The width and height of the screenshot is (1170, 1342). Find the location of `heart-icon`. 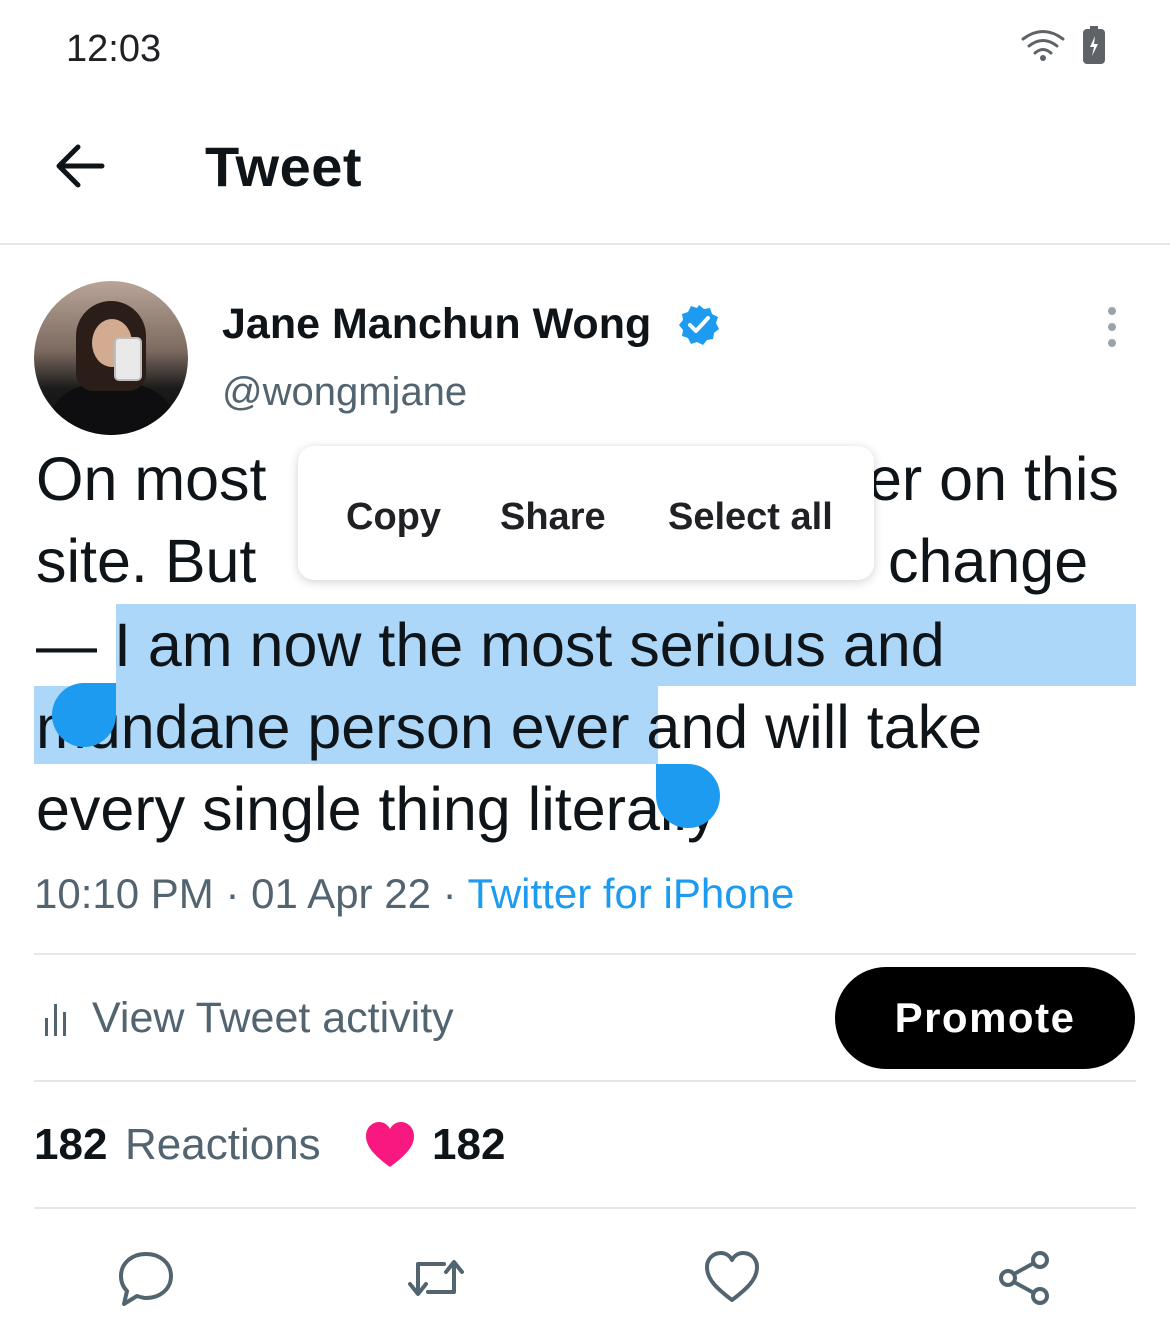

heart-icon is located at coordinates (732, 1278).